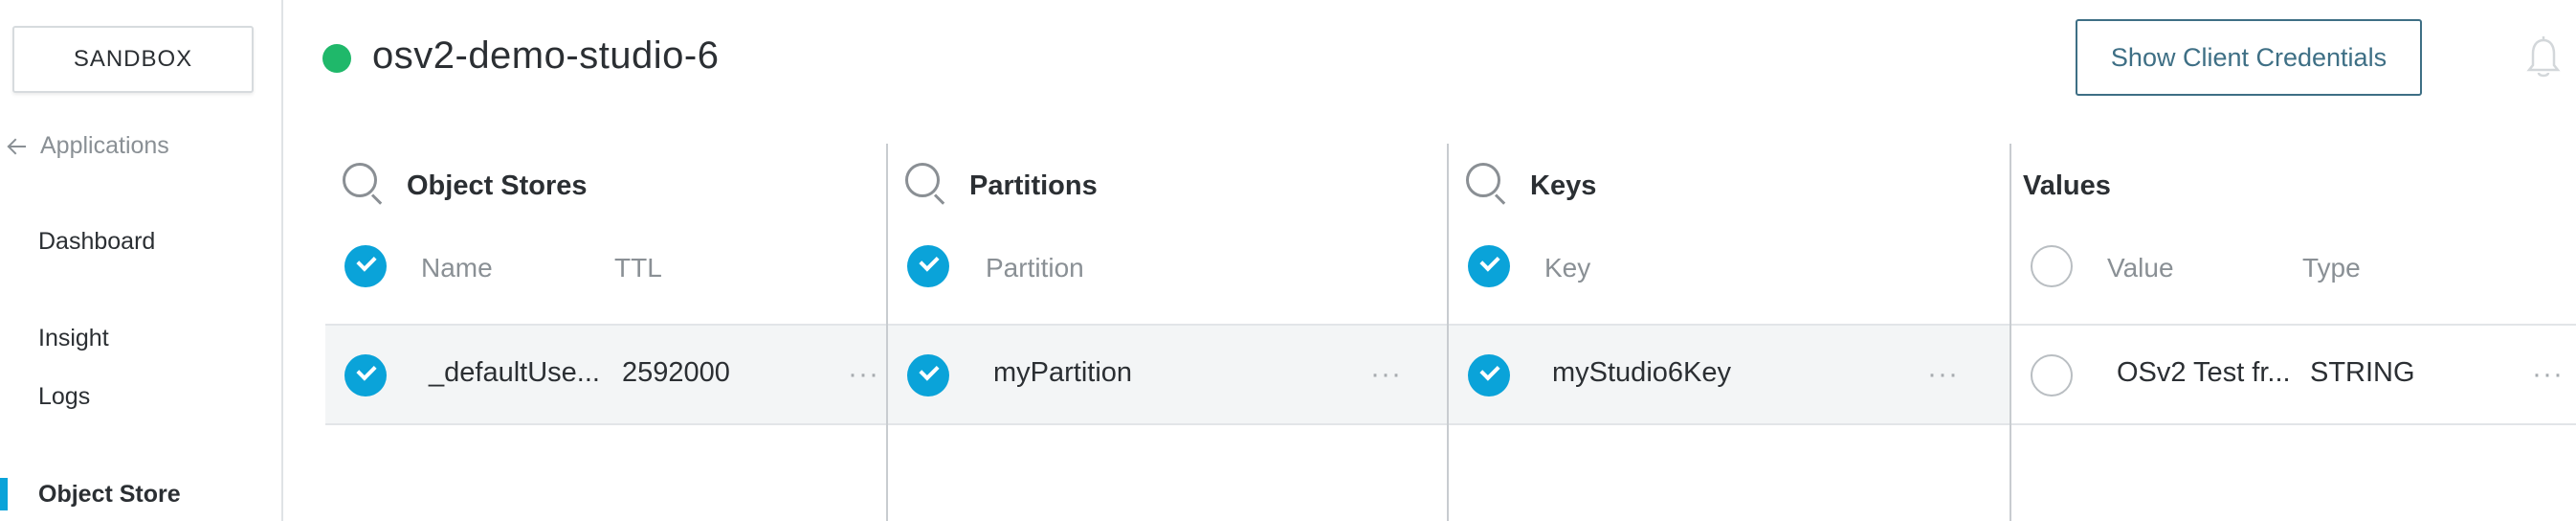 The width and height of the screenshot is (2576, 521). What do you see at coordinates (2543, 58) in the screenshot?
I see `bell-icon` at bounding box center [2543, 58].